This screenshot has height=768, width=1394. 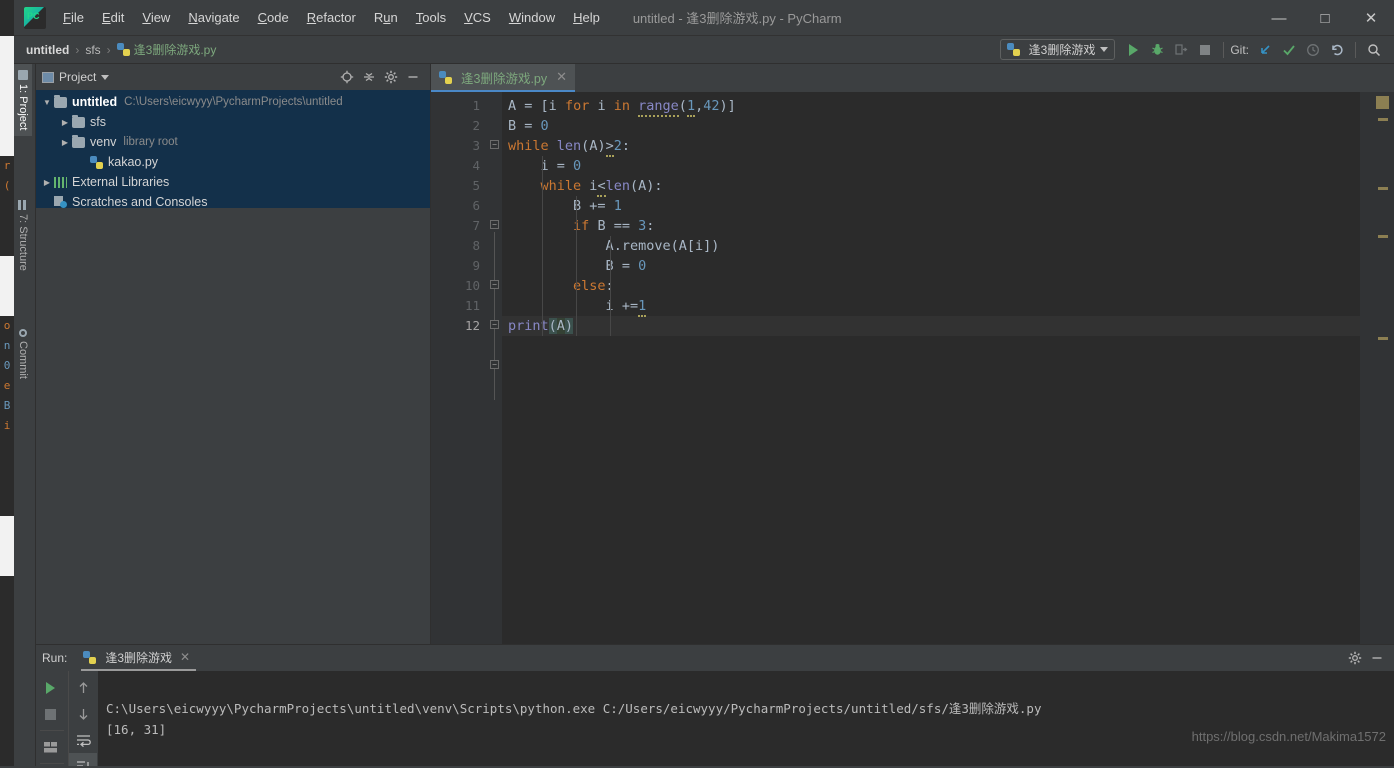 I want to click on sidebar-item-structure: 7: Structure, so click(x=23, y=235).